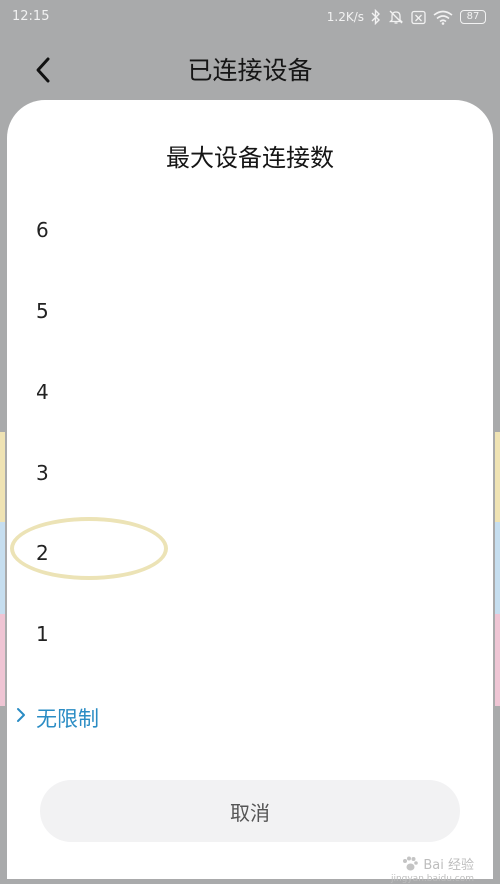  Describe the element at coordinates (42, 230) in the screenshot. I see `option-label: 6` at that location.